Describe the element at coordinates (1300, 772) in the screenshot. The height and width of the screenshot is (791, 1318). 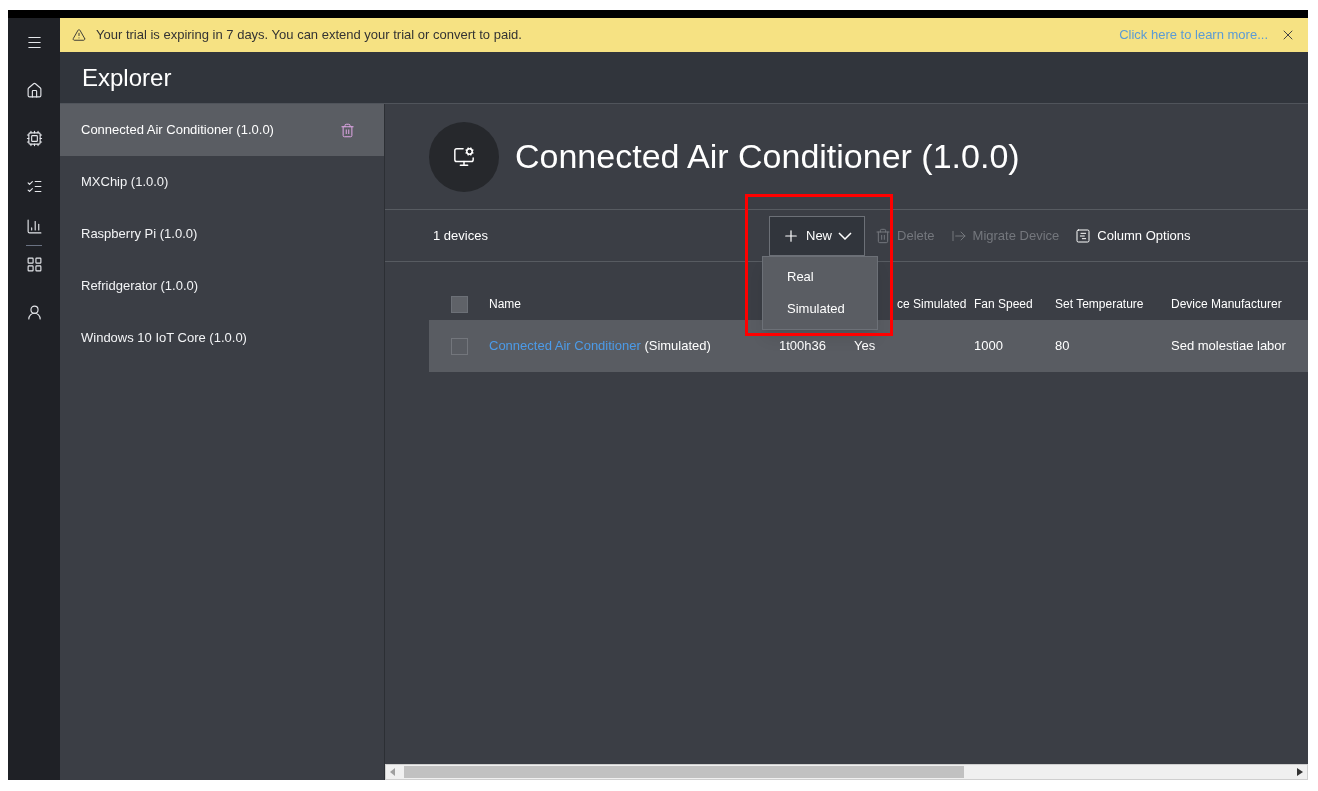
I see `scroll-right-icon` at that location.